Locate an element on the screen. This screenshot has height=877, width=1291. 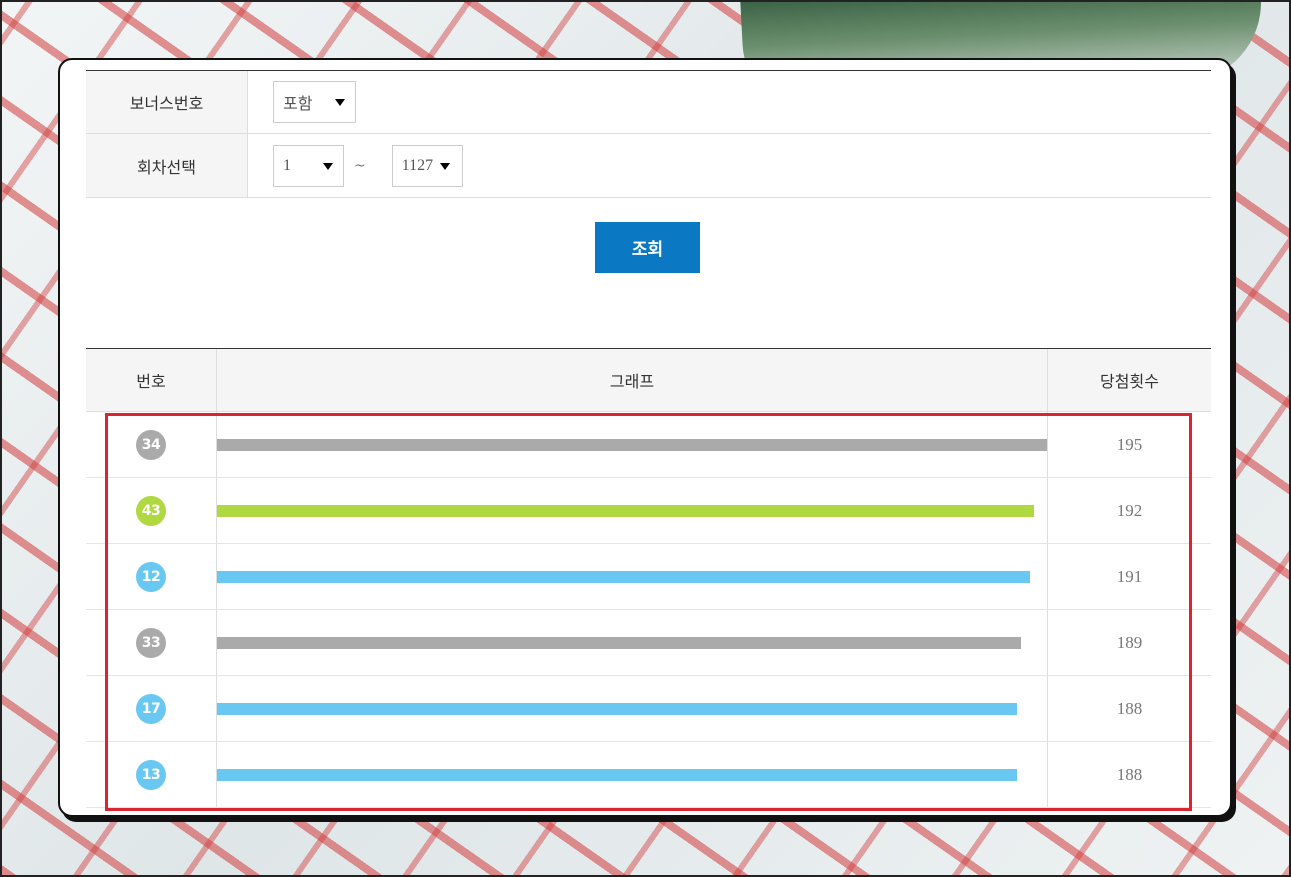
number-cell: 34 is located at coordinates (151, 444).